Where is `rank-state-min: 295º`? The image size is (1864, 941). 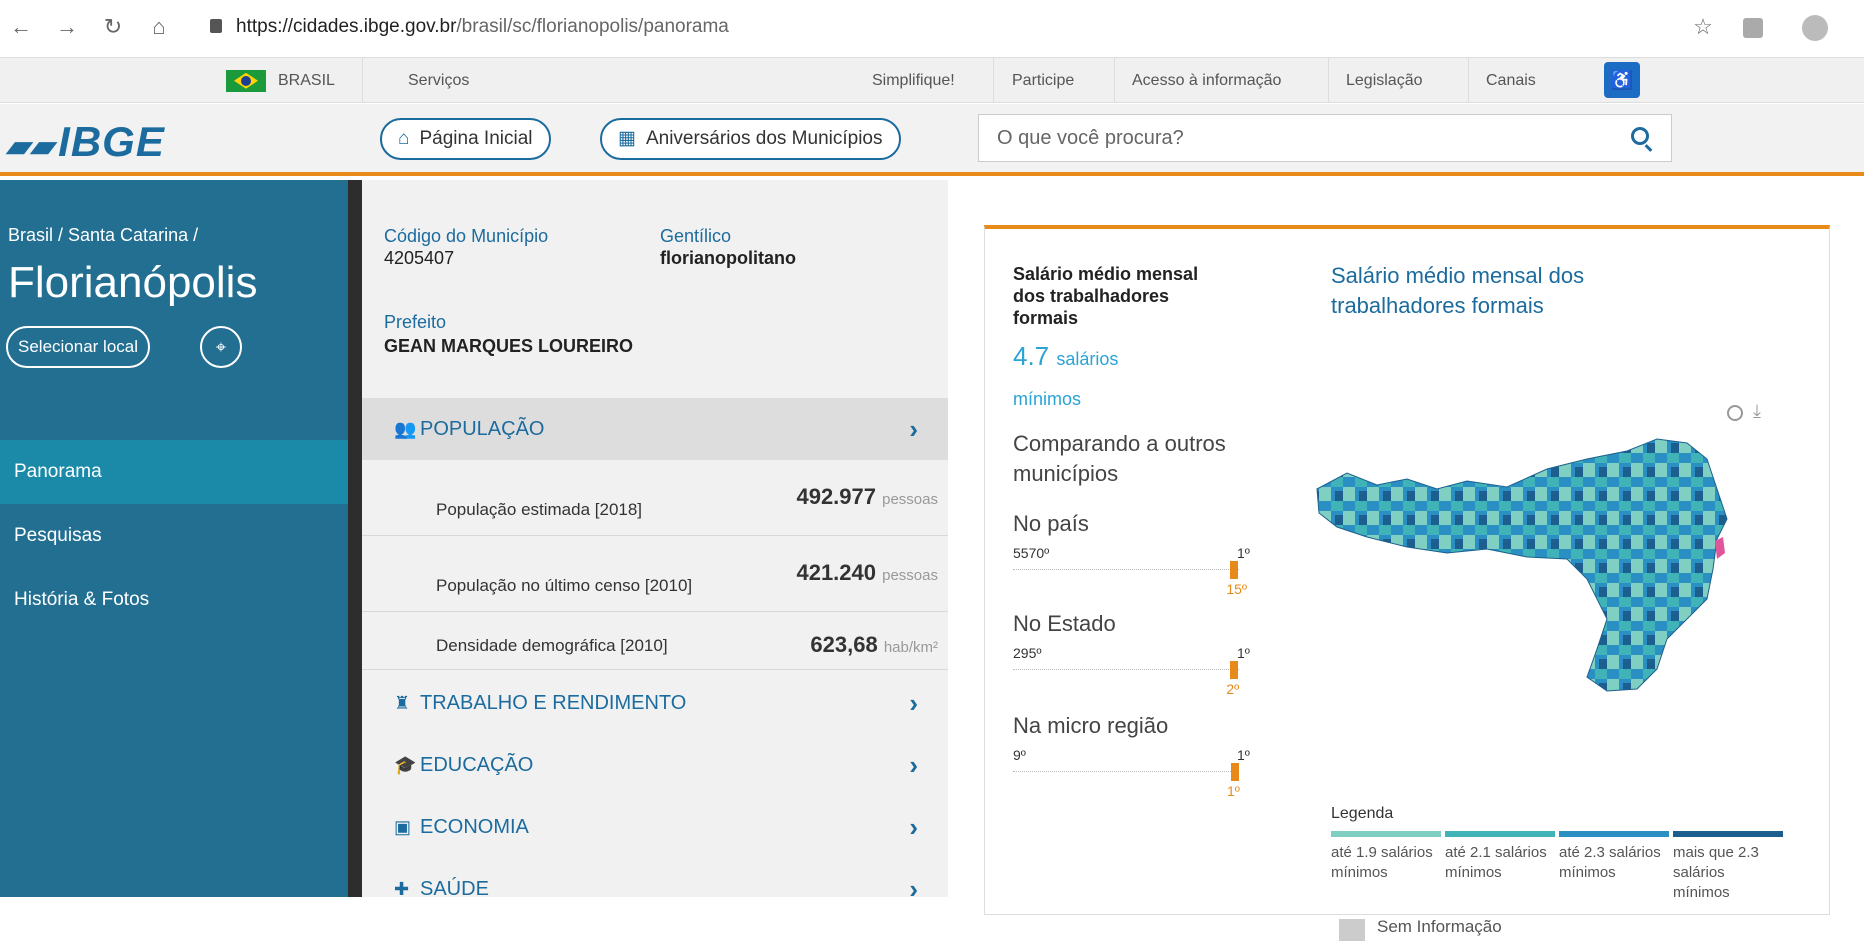
rank-state-min: 295º is located at coordinates (1027, 653).